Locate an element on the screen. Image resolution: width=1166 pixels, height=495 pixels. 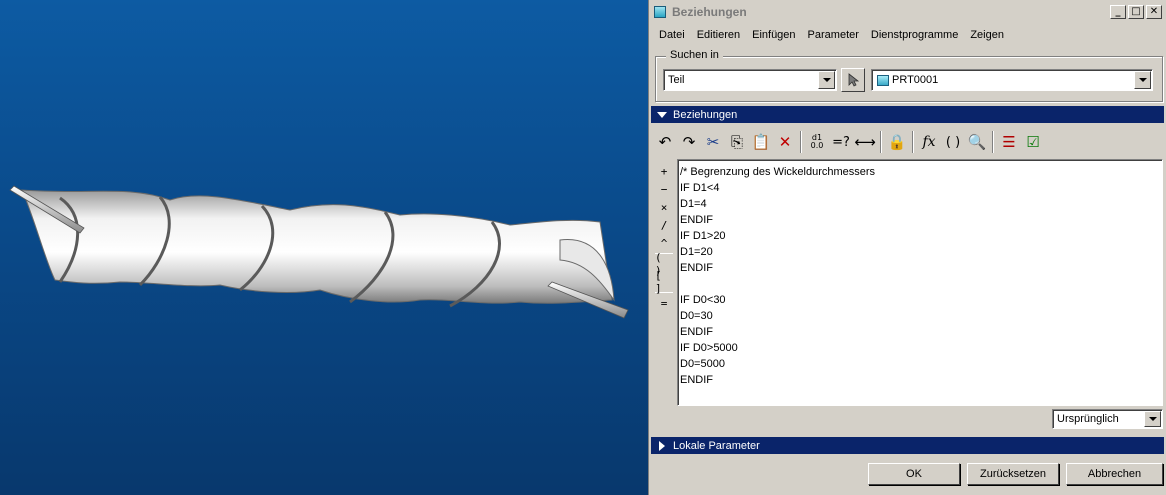
menu-dienstprogramme: Dienstprogramme is located at coordinates (914, 35).